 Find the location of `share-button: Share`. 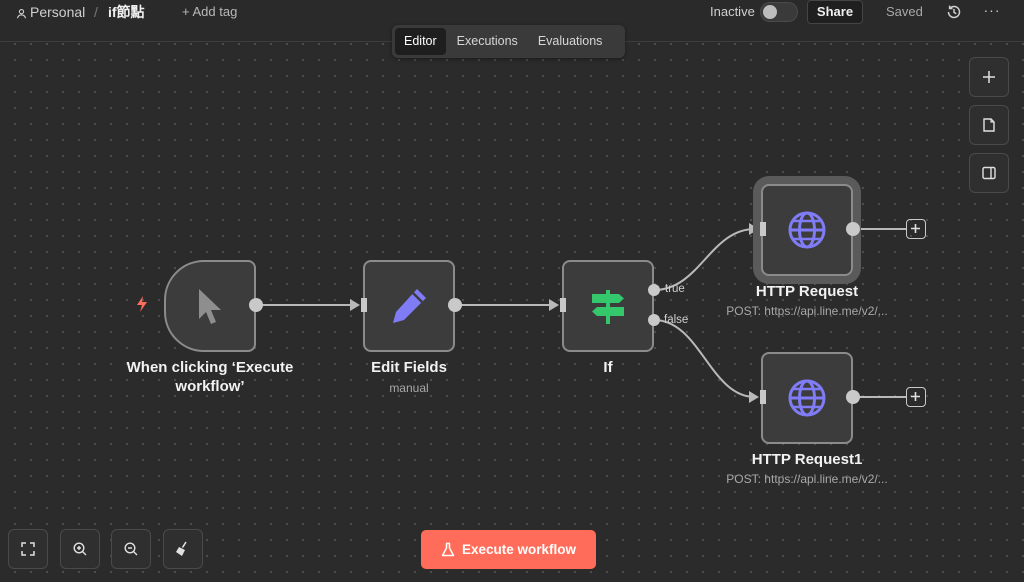

share-button: Share is located at coordinates (835, 12).